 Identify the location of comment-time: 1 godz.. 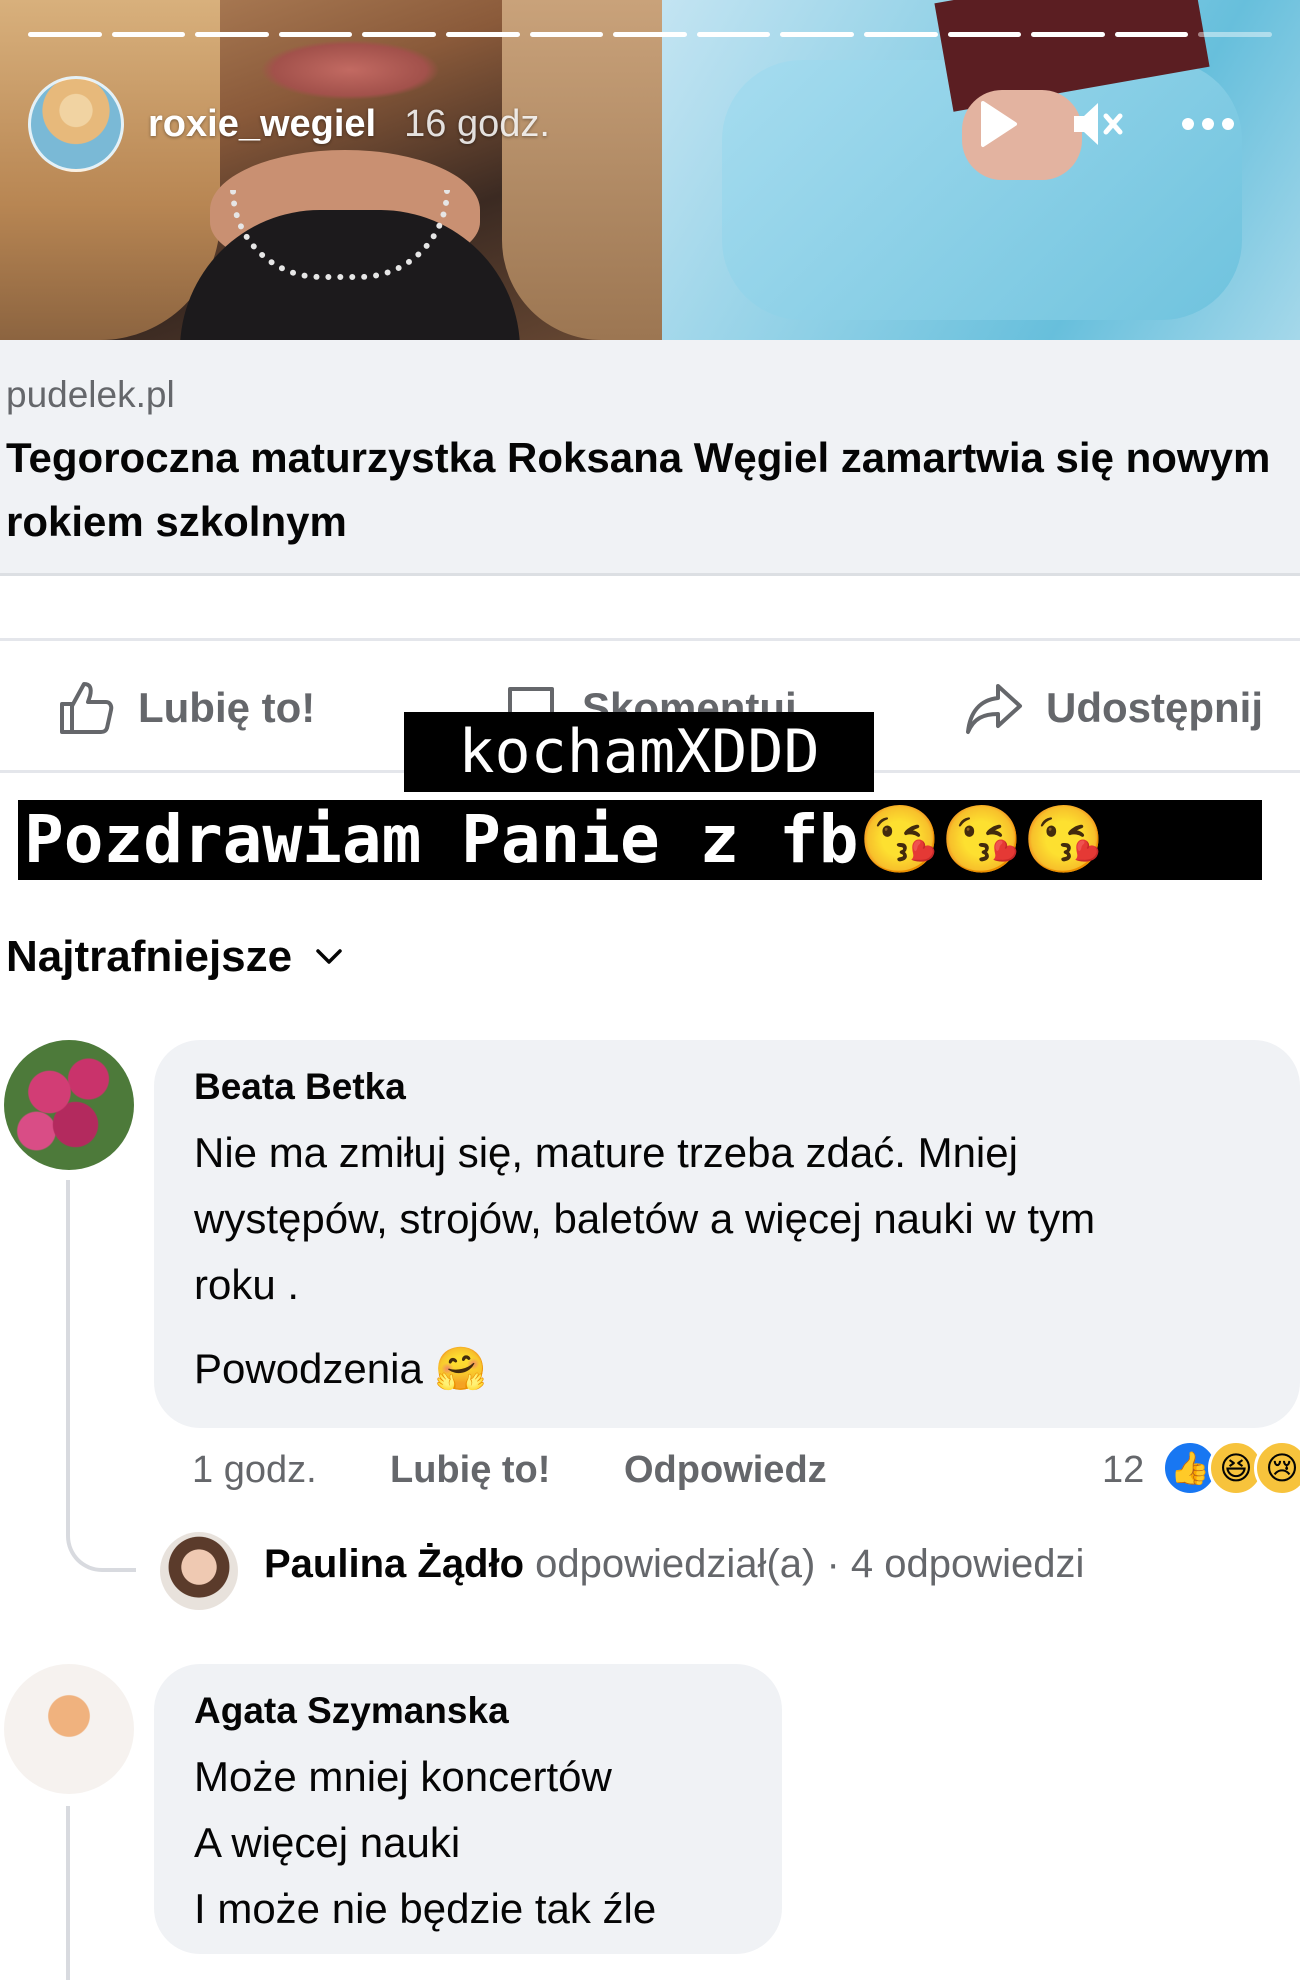
(254, 1470).